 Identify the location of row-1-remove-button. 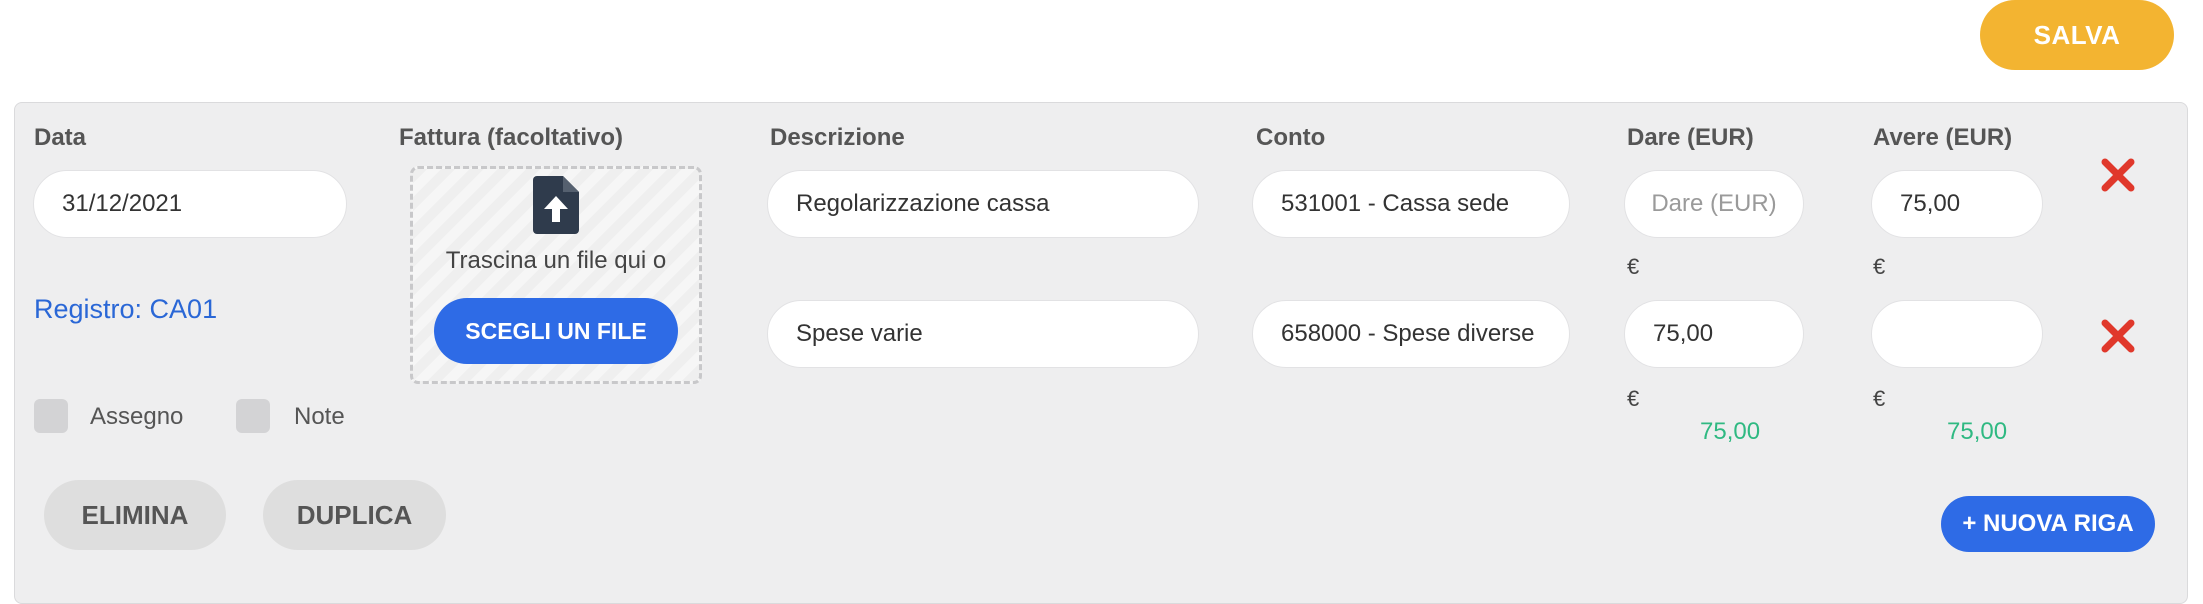
(2118, 175).